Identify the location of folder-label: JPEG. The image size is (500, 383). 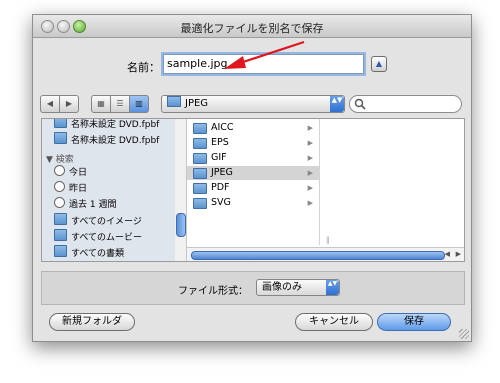
(222, 172).